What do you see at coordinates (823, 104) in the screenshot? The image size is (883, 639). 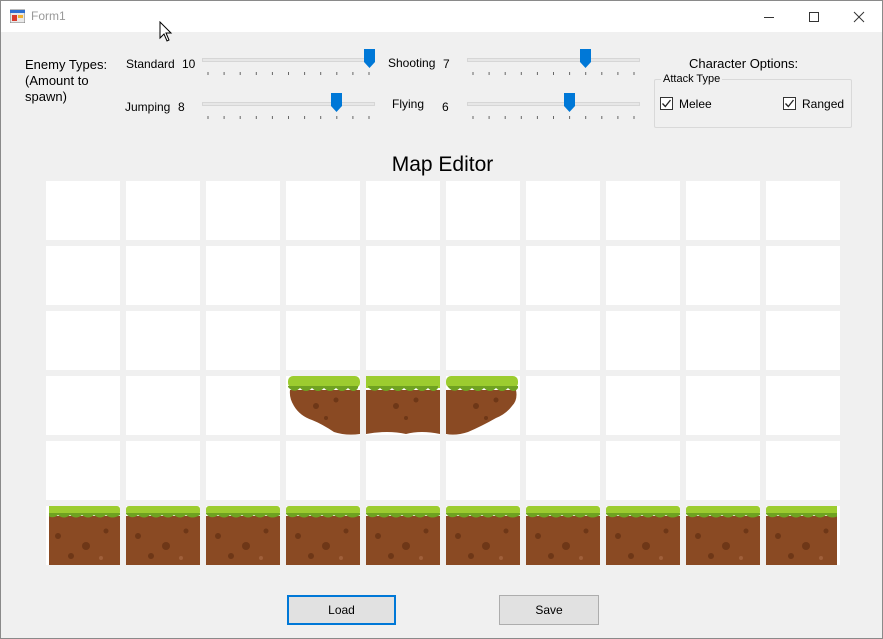 I see `ranged-label: Ranged` at bounding box center [823, 104].